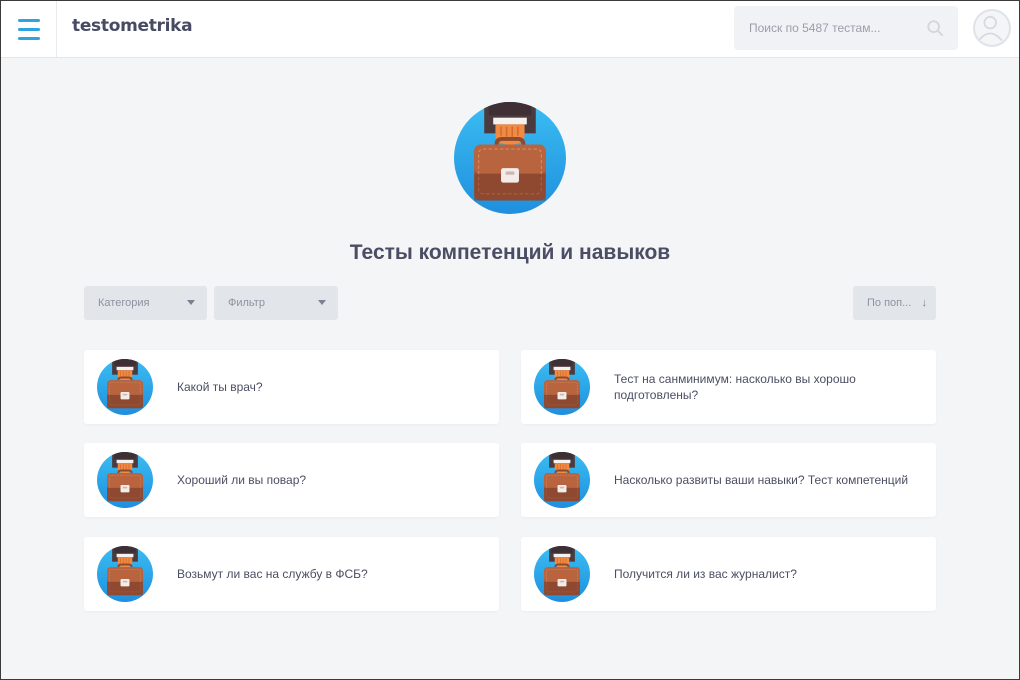  What do you see at coordinates (924, 303) in the screenshot?
I see `sort-arrow-down-icon: ↓` at bounding box center [924, 303].